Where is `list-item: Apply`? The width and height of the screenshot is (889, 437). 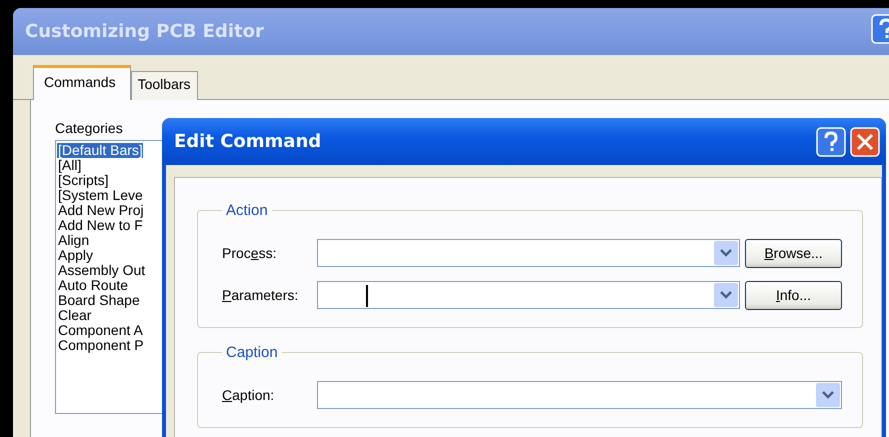 list-item: Apply is located at coordinates (75, 255).